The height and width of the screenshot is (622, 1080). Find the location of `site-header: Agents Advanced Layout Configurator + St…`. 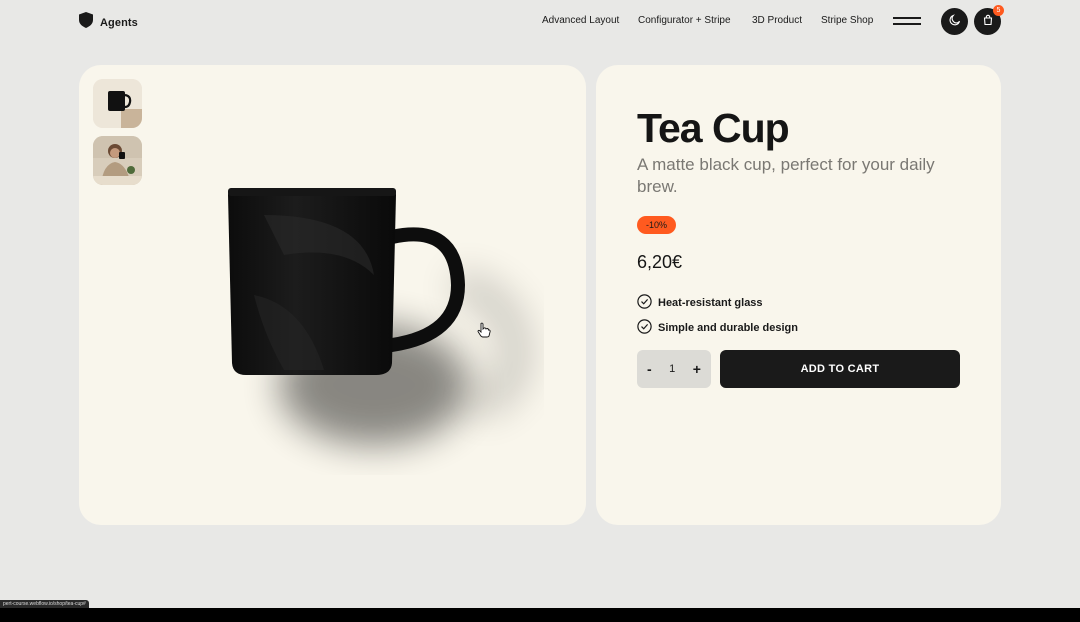

site-header: Agents Advanced Layout Configurator + St… is located at coordinates (540, 22).